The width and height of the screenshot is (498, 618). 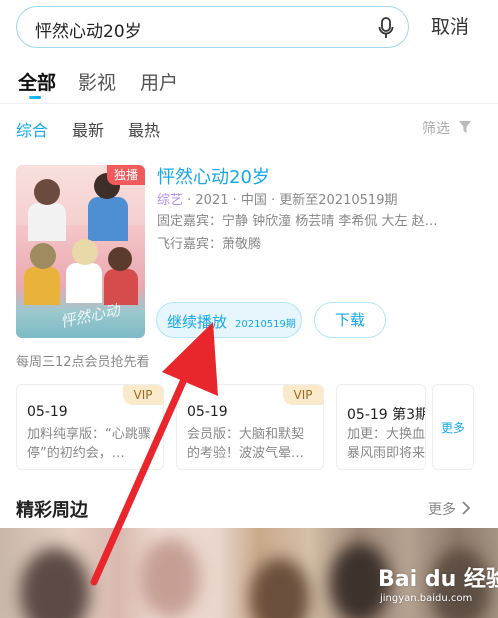 What do you see at coordinates (212, 27) in the screenshot?
I see `search-bar: 怦然心动20岁` at bounding box center [212, 27].